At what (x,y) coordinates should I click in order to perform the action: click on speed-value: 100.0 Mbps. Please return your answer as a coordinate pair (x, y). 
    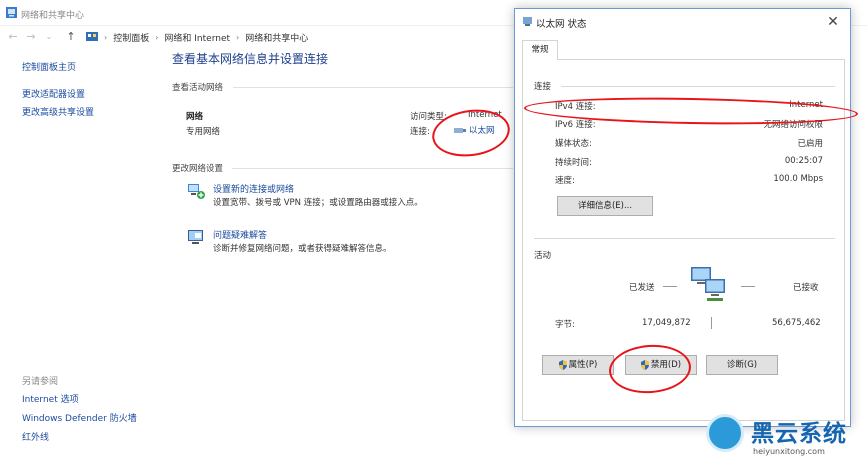
    Looking at the image, I should click on (798, 179).